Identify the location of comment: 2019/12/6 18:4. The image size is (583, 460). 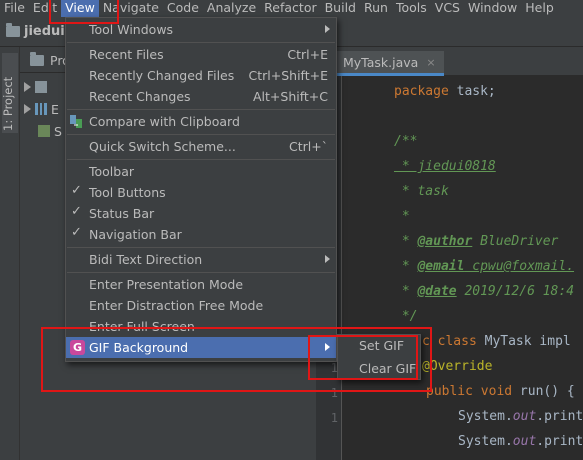
(515, 291).